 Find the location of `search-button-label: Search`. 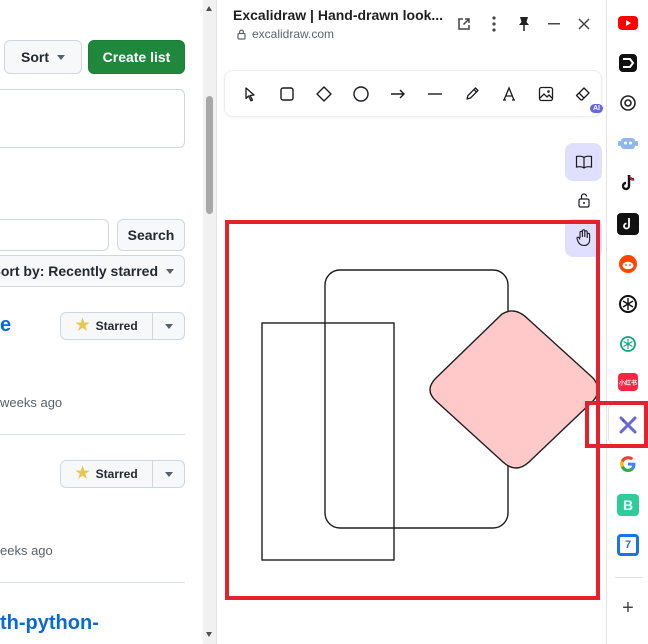

search-button-label: Search is located at coordinates (151, 235).